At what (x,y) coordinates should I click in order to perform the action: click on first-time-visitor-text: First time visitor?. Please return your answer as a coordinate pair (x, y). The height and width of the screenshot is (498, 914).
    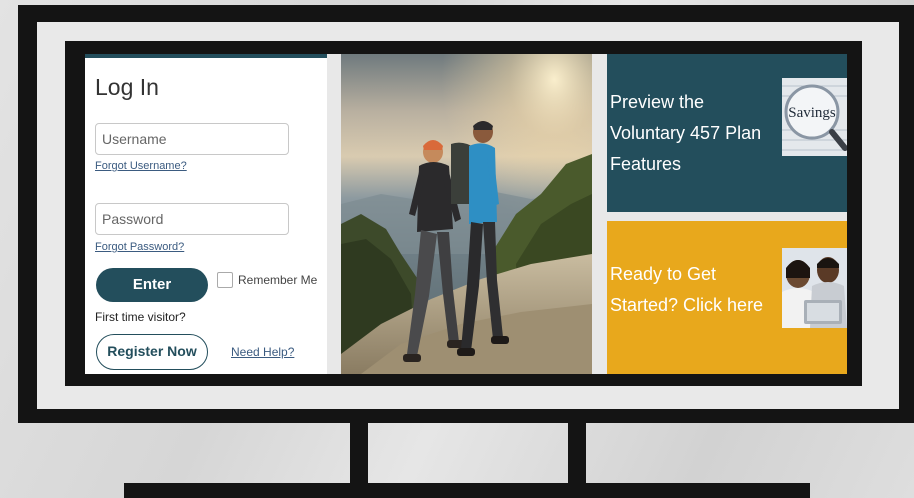
    Looking at the image, I should click on (140, 317).